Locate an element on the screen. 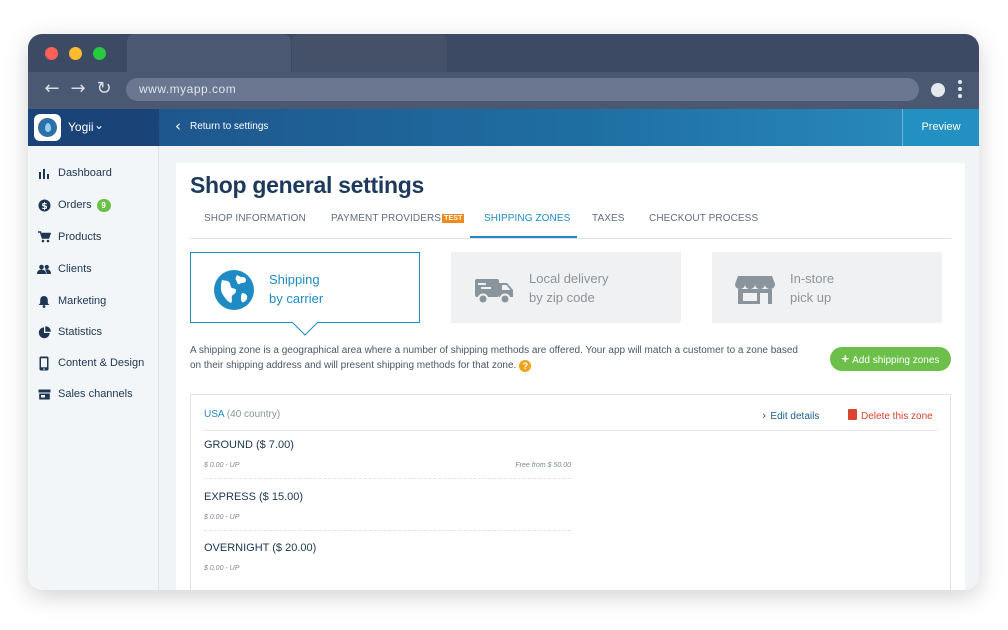  back-arrow-icon: ← is located at coordinates (52, 89).